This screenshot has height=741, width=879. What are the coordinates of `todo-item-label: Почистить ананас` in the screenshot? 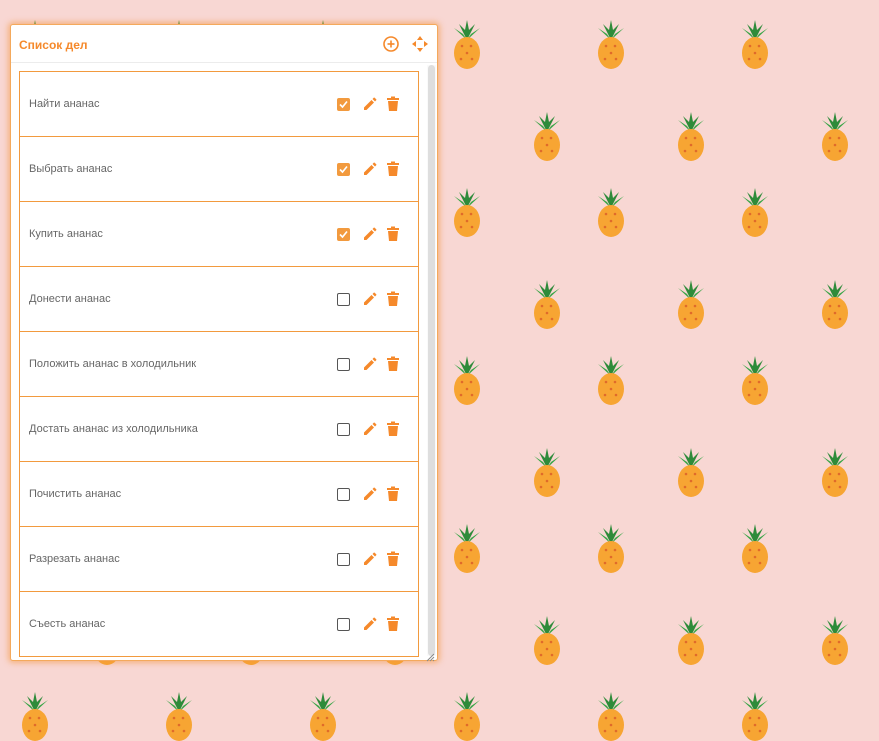 It's located at (75, 494).